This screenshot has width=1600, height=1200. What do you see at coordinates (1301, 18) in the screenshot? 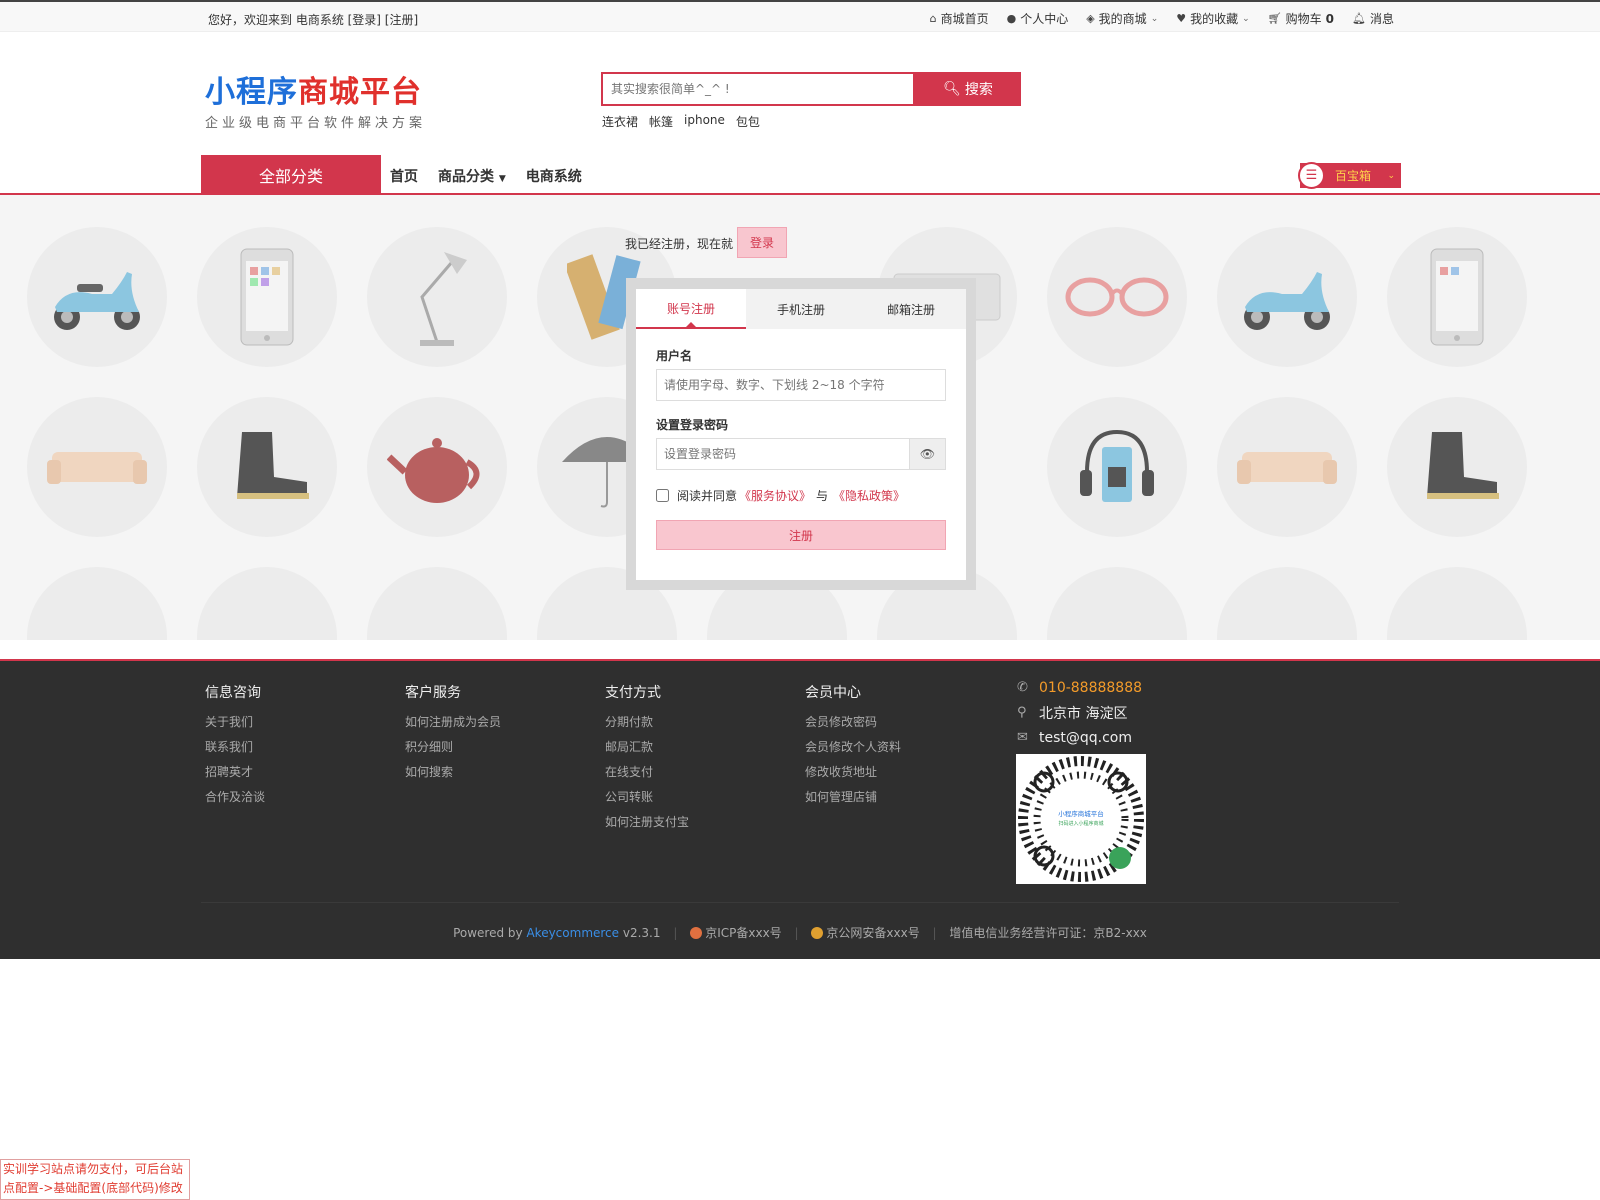
I see `top-nav-cart: 🛒︎ 购物车 0` at bounding box center [1301, 18].